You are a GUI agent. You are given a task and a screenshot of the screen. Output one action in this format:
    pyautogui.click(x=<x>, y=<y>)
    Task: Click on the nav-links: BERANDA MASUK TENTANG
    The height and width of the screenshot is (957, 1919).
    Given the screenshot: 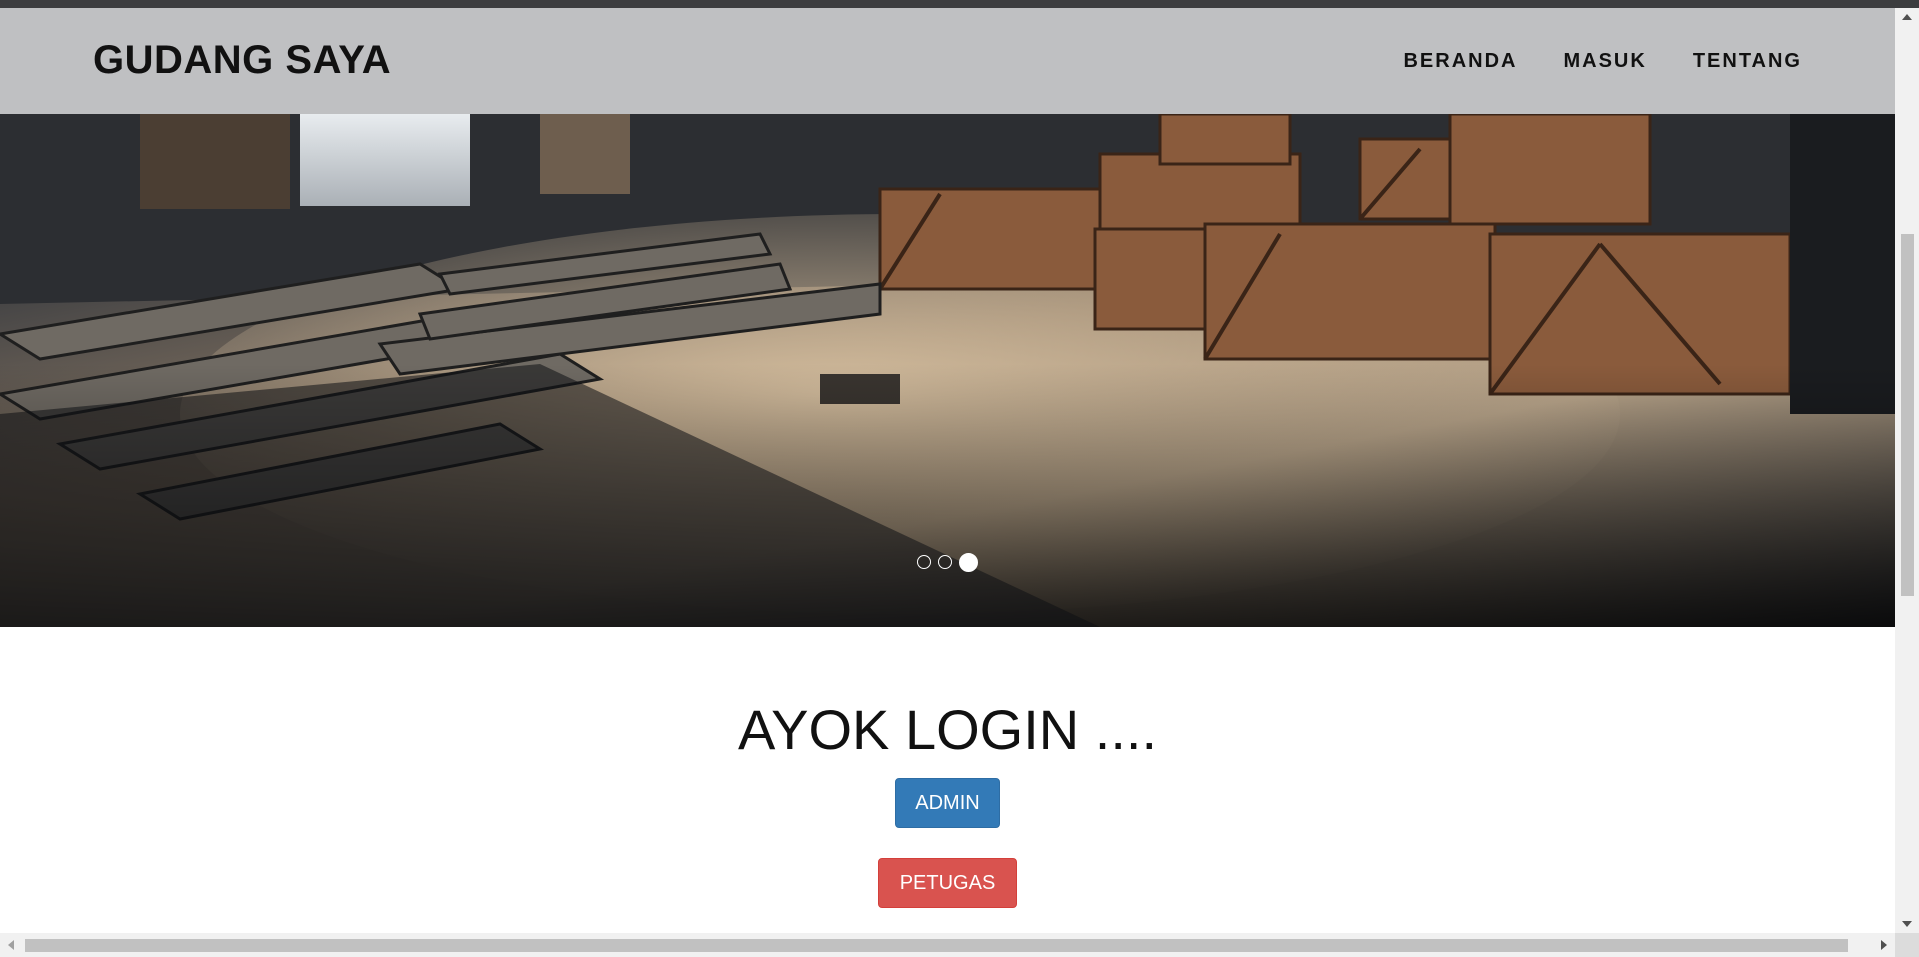 What is the action you would take?
    pyautogui.click(x=1602, y=61)
    